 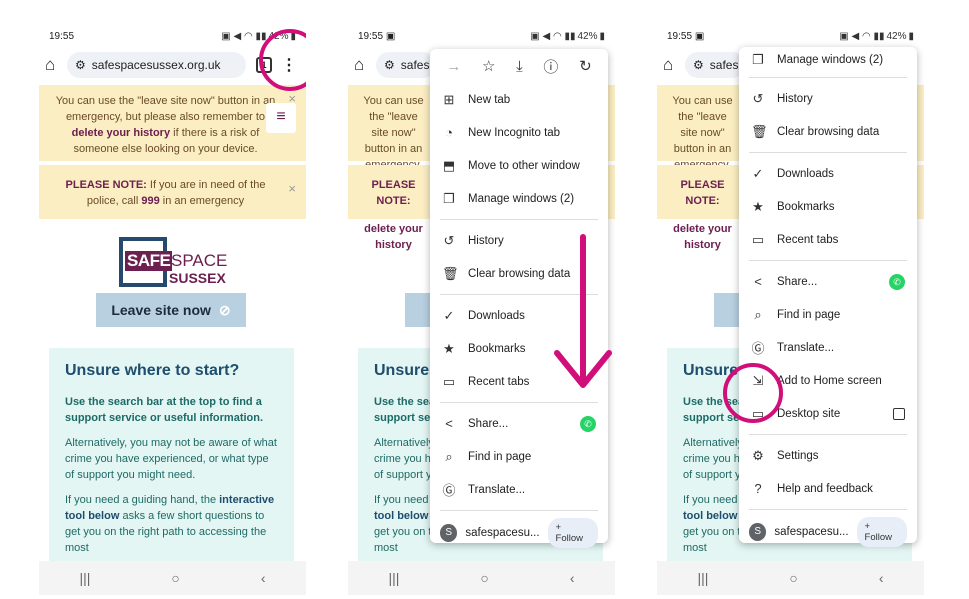 What do you see at coordinates (449, 165) in the screenshot?
I see `move-window-icon: ⬒` at bounding box center [449, 165].